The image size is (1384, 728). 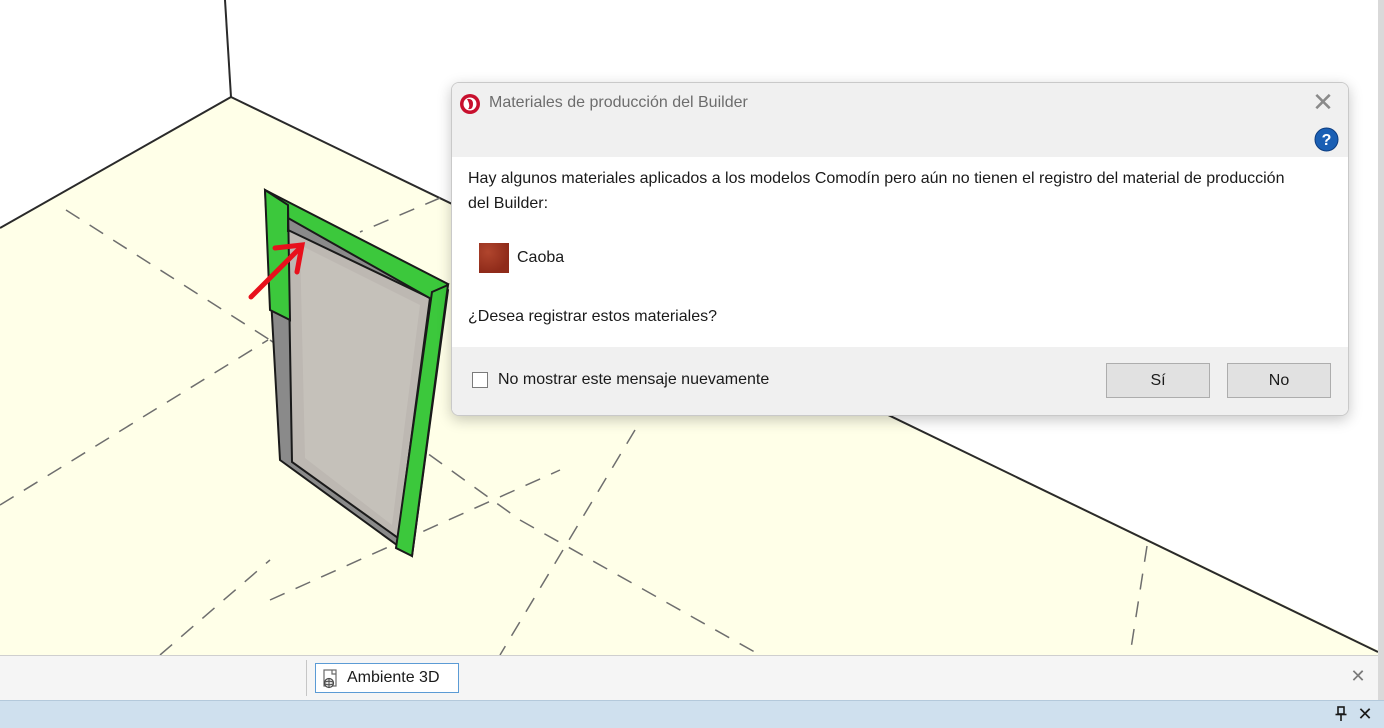 I want to click on yes-button: Sí, so click(x=1158, y=380).